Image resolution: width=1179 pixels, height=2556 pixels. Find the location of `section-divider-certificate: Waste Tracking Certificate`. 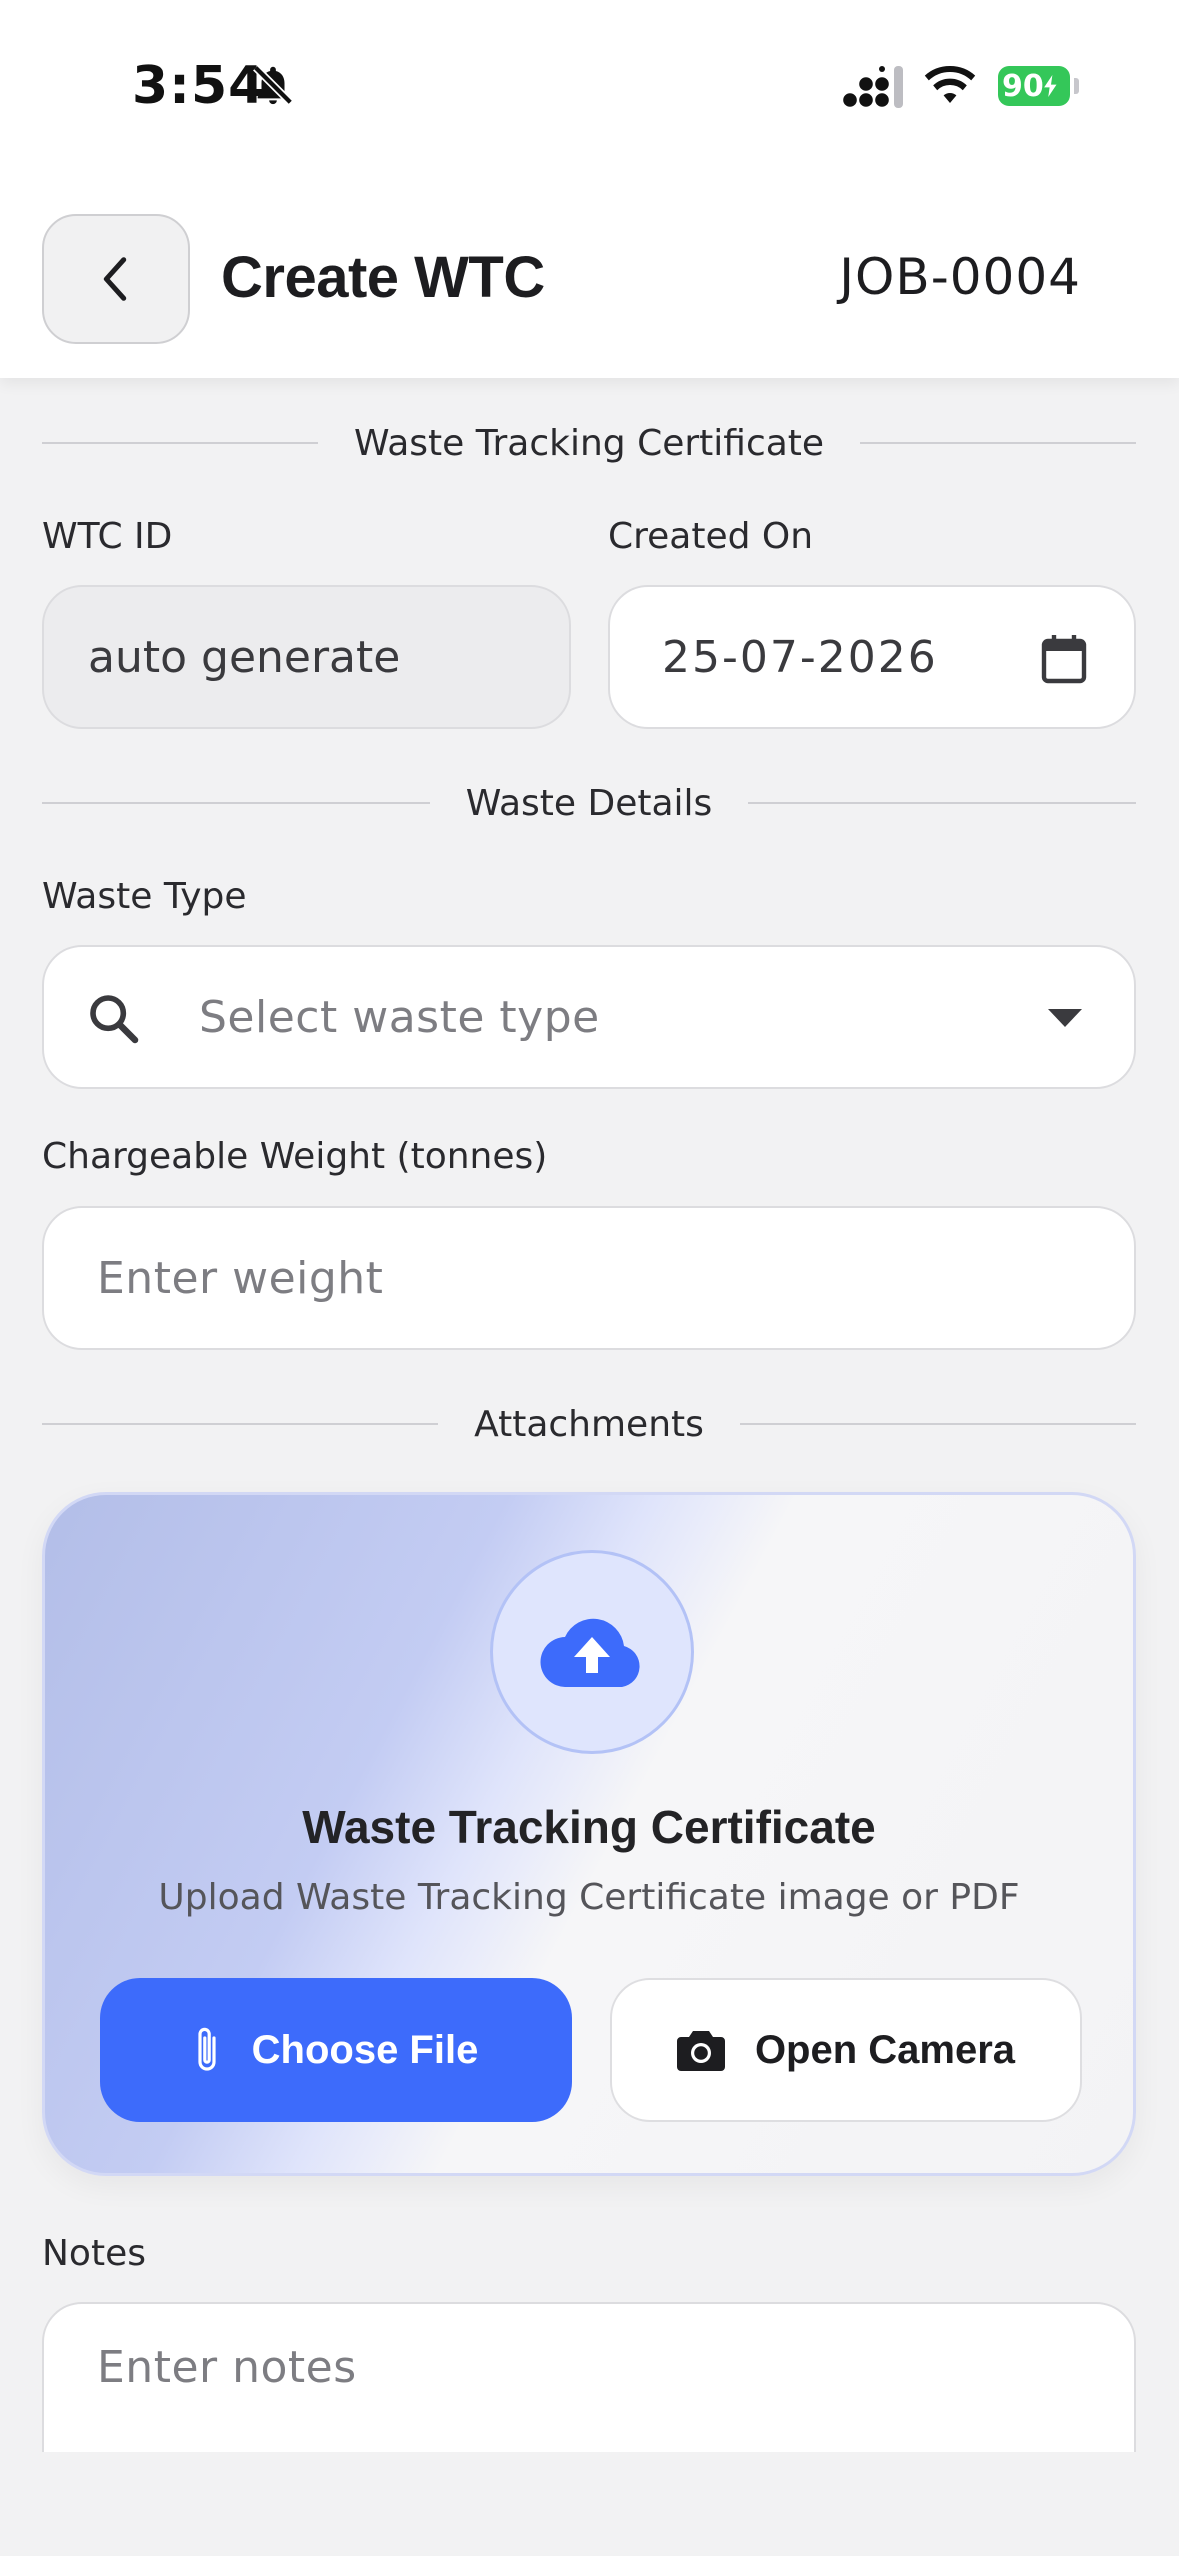

section-divider-certificate: Waste Tracking Certificate is located at coordinates (589, 443).